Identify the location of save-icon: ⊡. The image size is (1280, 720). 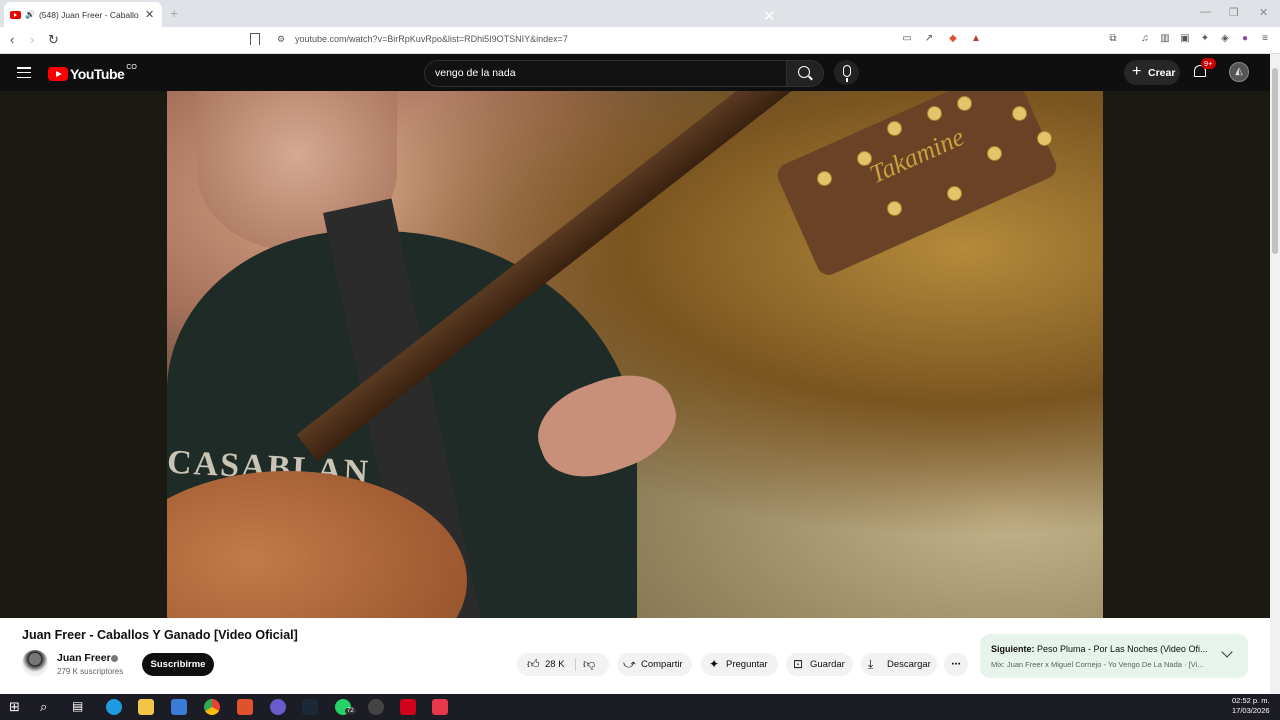
(798, 664).